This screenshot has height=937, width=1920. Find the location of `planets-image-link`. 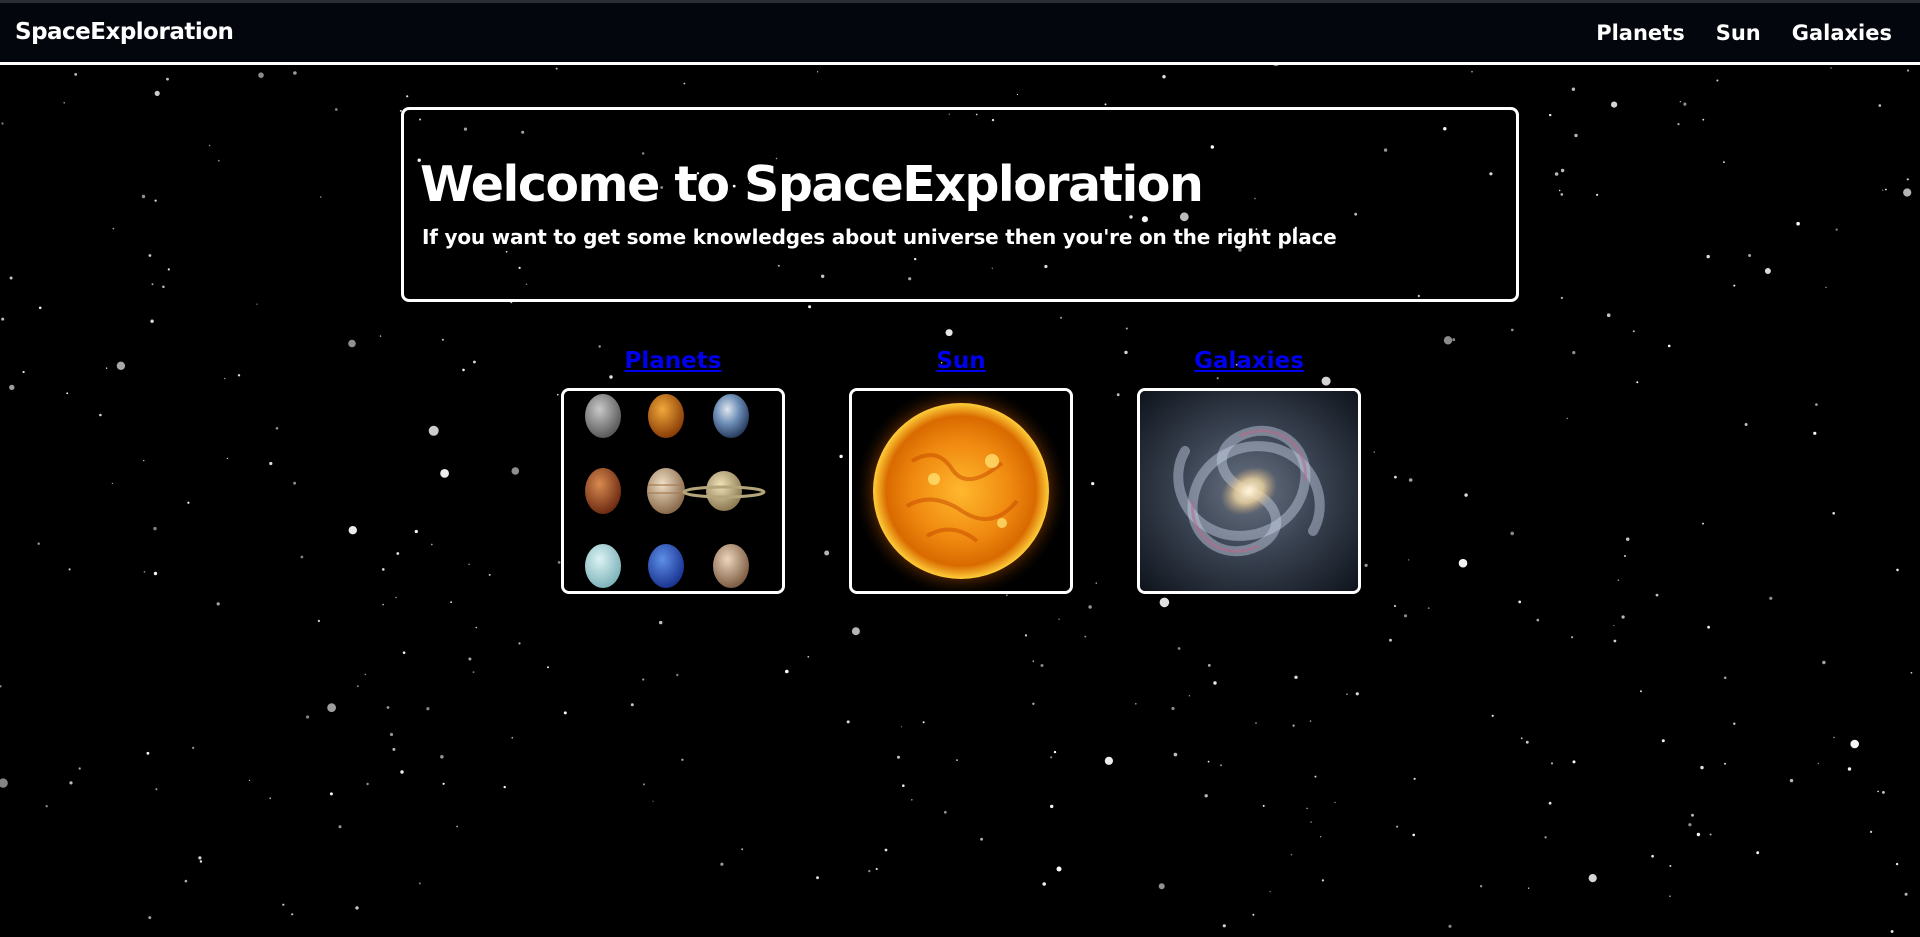

planets-image-link is located at coordinates (673, 491).